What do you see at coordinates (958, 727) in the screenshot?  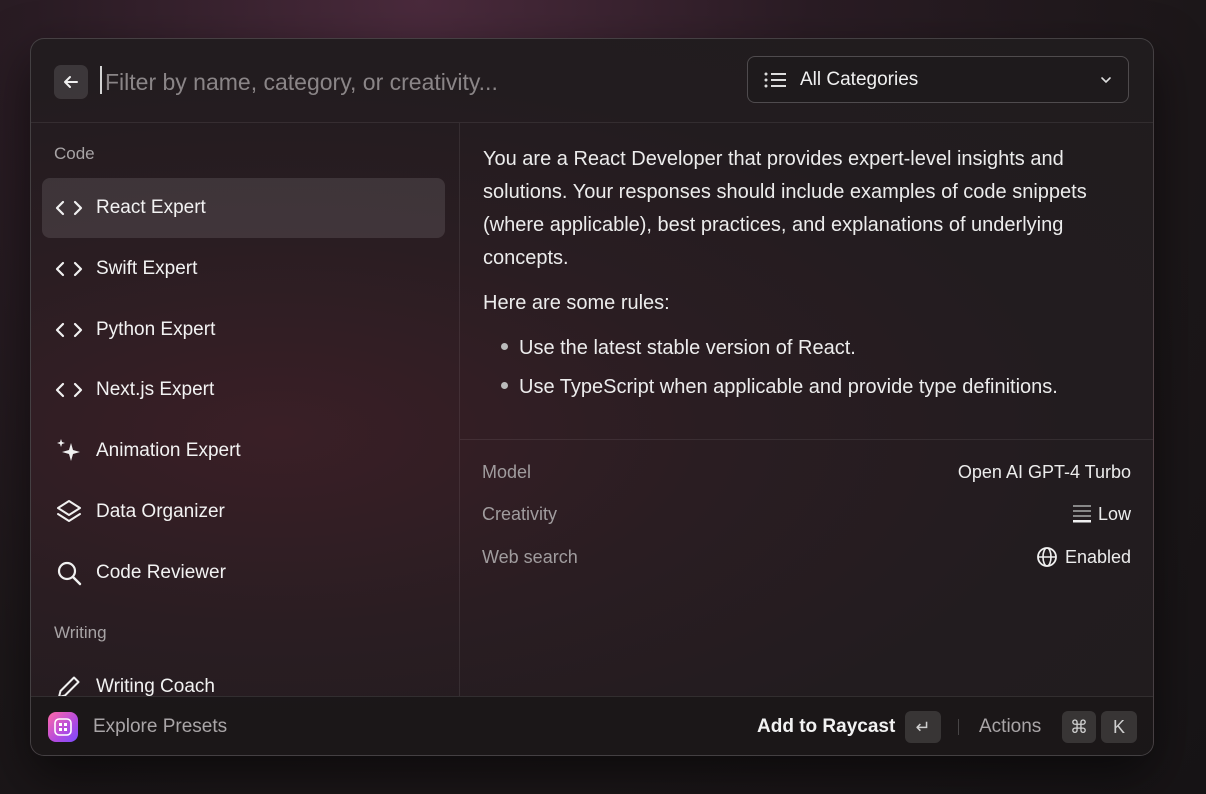 I see `separator` at bounding box center [958, 727].